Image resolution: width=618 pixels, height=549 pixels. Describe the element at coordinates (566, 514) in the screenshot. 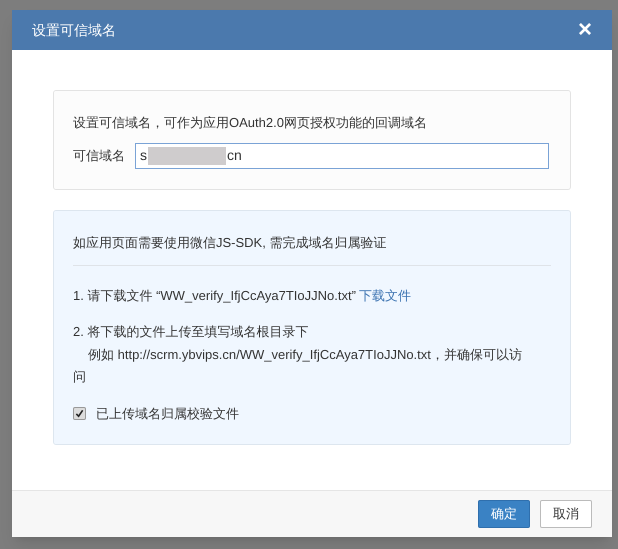

I see `cancel-button: 取消` at that location.